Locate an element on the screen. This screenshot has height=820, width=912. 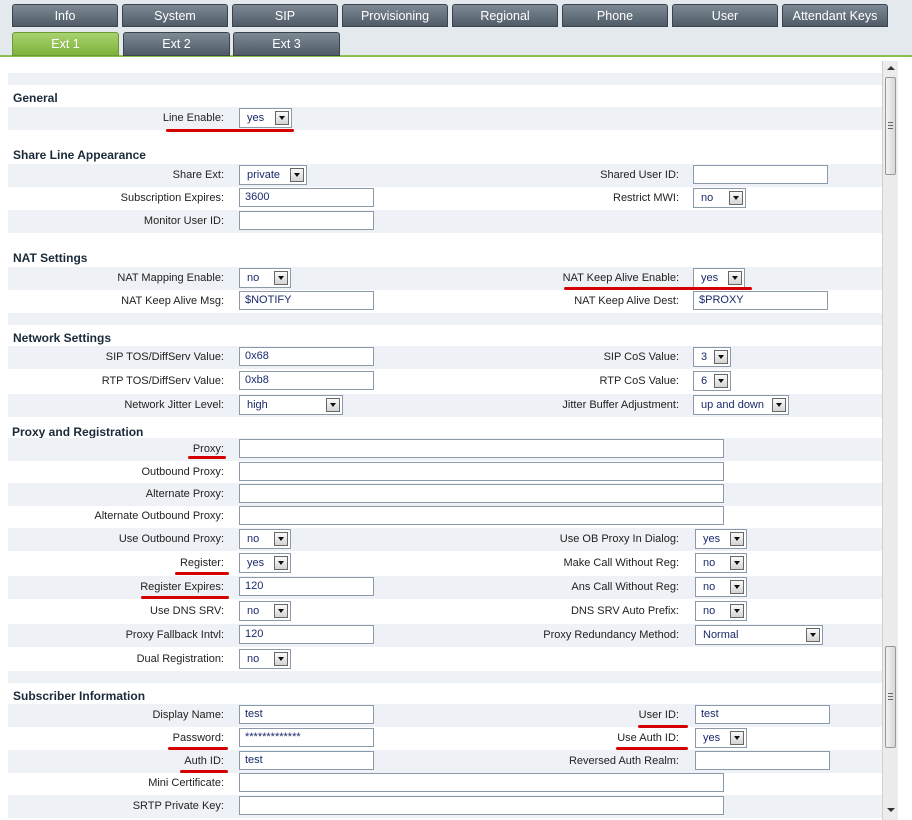
dns-srv-auto-prefix-select: no is located at coordinates (721, 611).